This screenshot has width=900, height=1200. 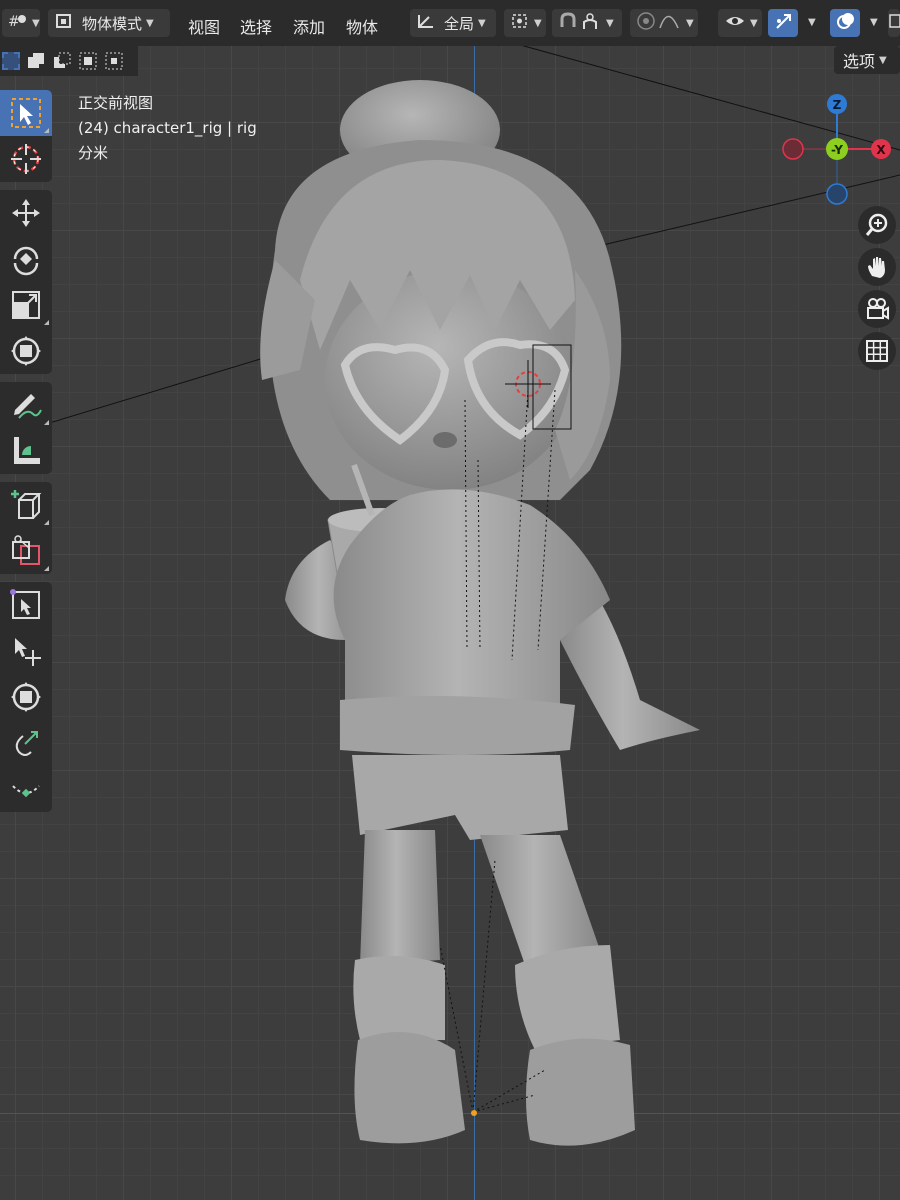 I want to click on menu-add: 添加, so click(x=309, y=26).